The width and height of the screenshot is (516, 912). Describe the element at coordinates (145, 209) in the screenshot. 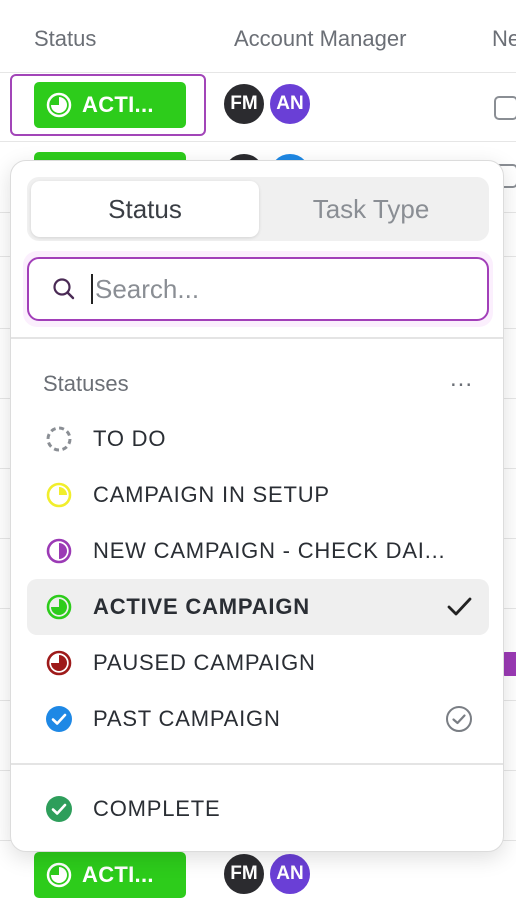

I see `tab-status: Status` at that location.